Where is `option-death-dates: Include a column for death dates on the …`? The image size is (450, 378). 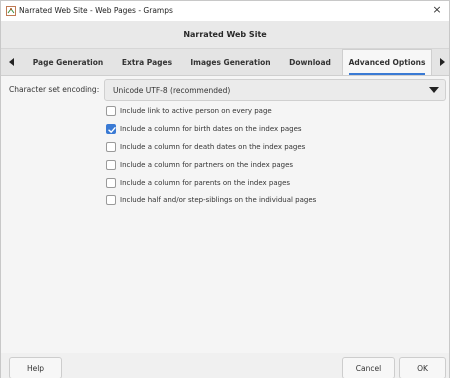
option-death-dates: Include a column for death dates on the … is located at coordinates (276, 147).